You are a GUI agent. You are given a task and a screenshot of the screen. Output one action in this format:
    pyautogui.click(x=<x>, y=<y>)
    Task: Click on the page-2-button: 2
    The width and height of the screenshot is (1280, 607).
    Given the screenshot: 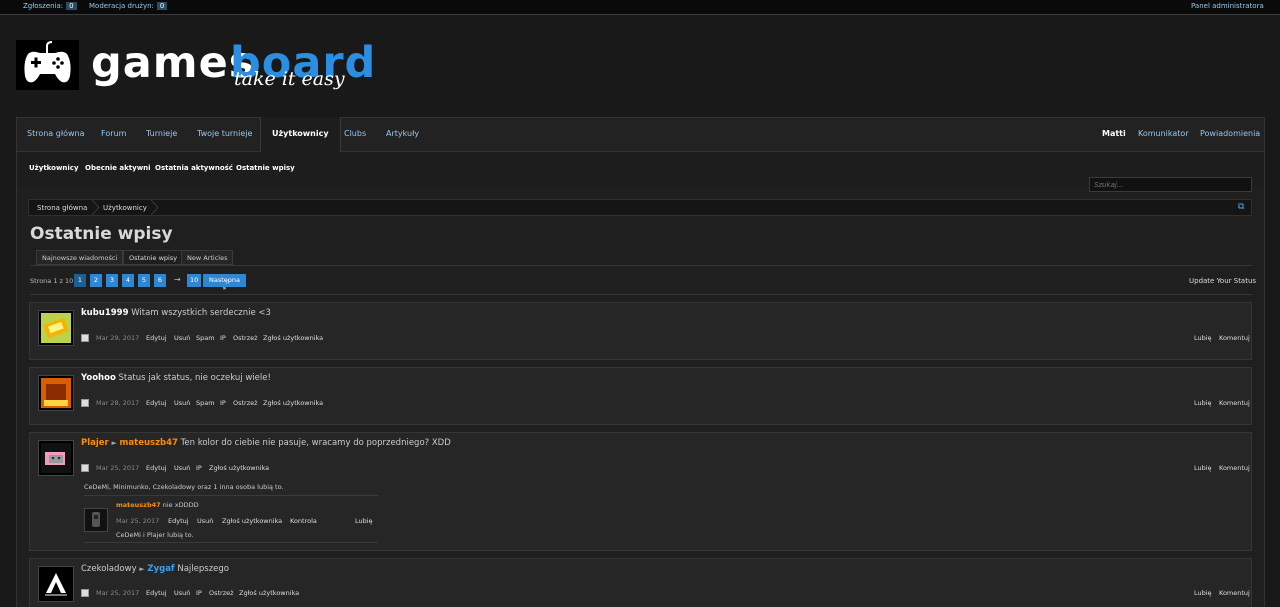 What is the action you would take?
    pyautogui.click(x=96, y=280)
    